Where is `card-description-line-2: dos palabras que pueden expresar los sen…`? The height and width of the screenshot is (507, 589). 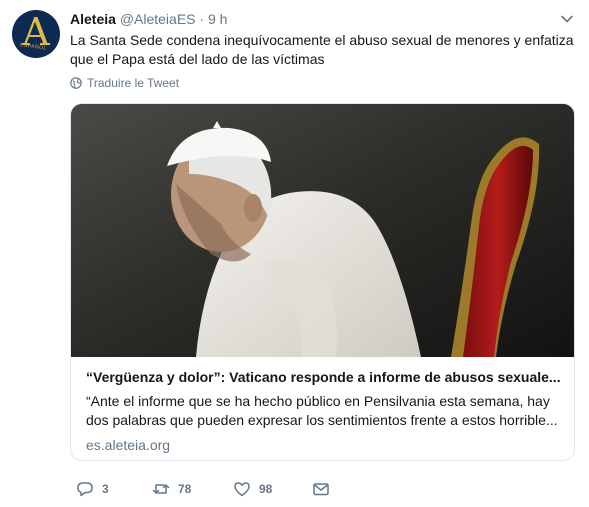 card-description-line-2: dos palabras que pueden expresar los sen… is located at coordinates (322, 420).